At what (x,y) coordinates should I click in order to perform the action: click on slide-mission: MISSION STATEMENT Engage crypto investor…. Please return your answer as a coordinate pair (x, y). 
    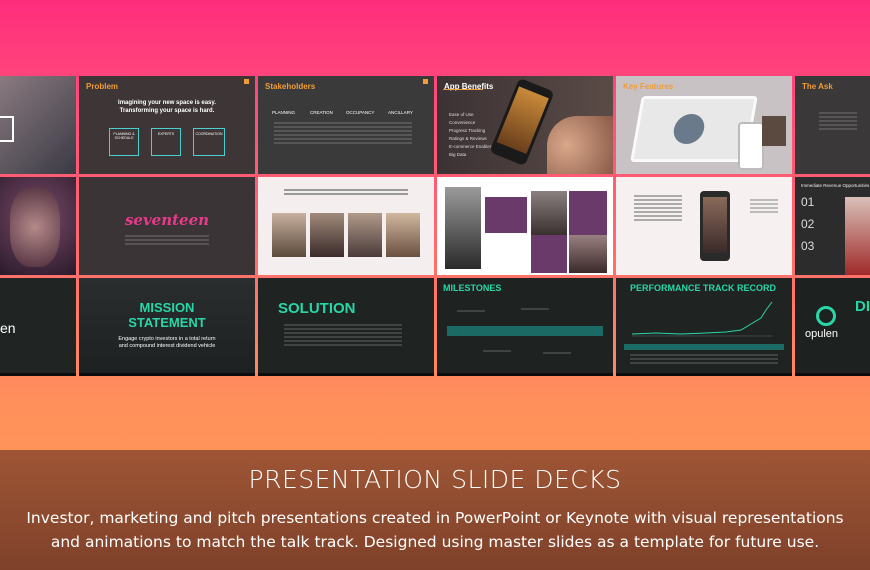
    Looking at the image, I should click on (167, 327).